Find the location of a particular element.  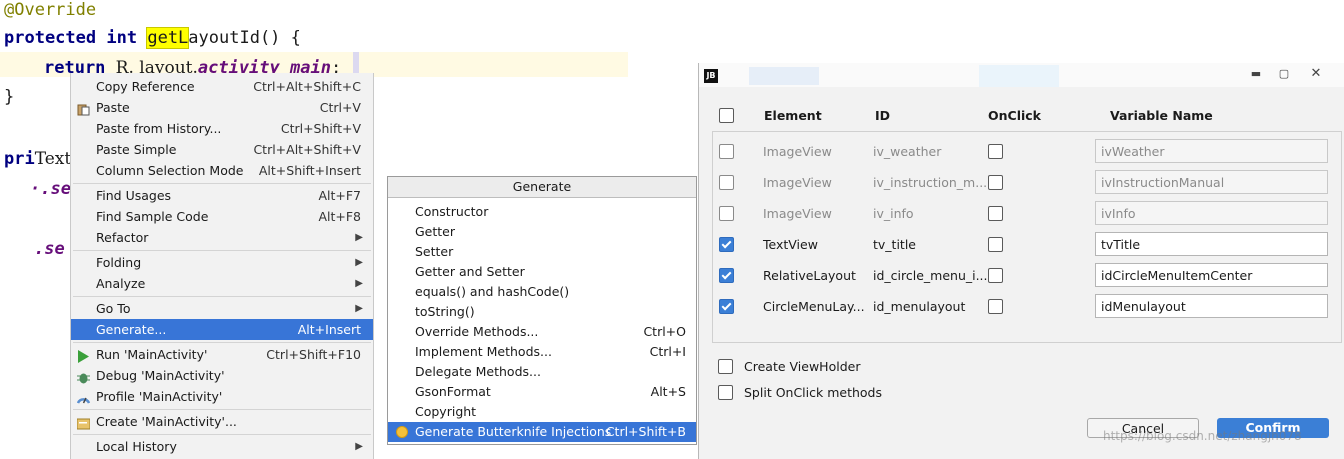

generate-item-label: Generate Butterknife Injections is located at coordinates (513, 431).